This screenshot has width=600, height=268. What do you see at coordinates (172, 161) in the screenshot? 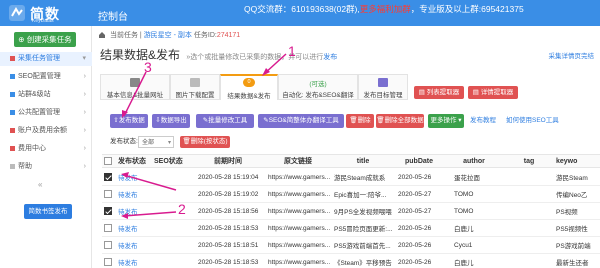
I see `col-seo-status: SEO状态` at bounding box center [172, 161].